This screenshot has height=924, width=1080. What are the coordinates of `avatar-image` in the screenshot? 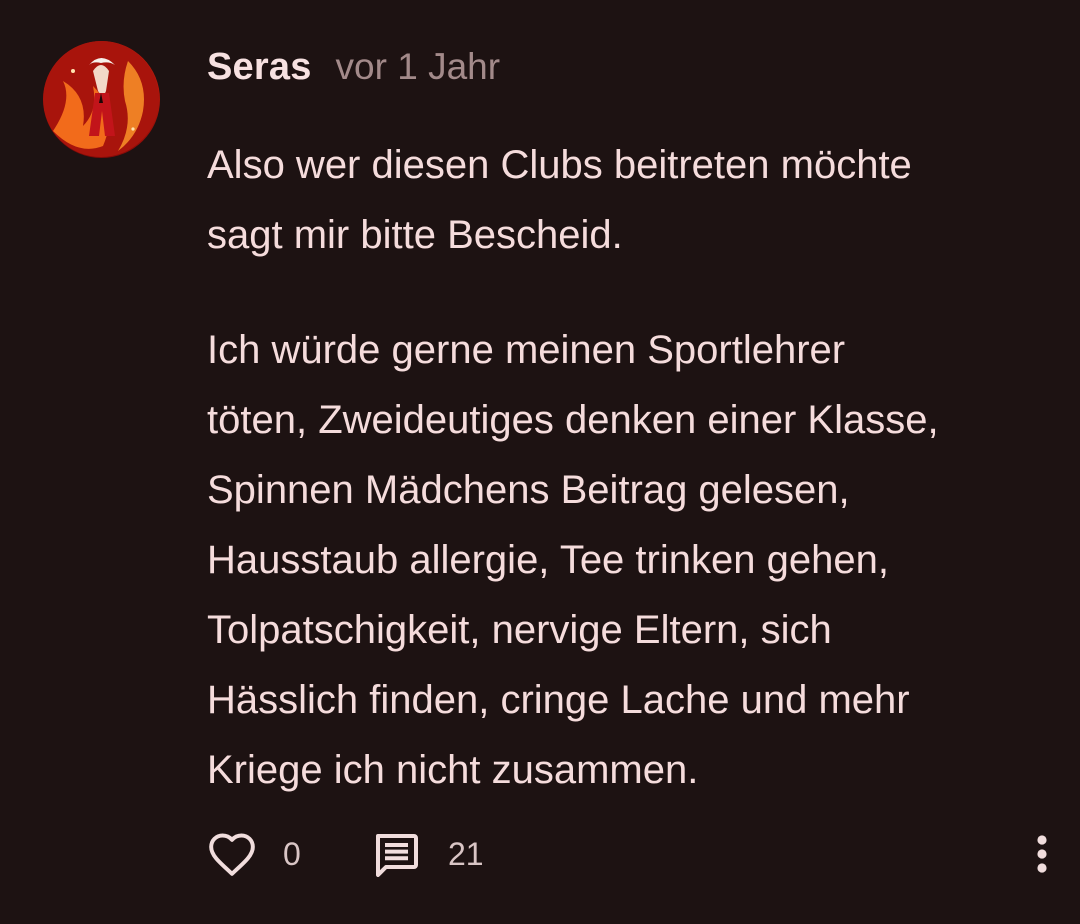 It's located at (101, 99).